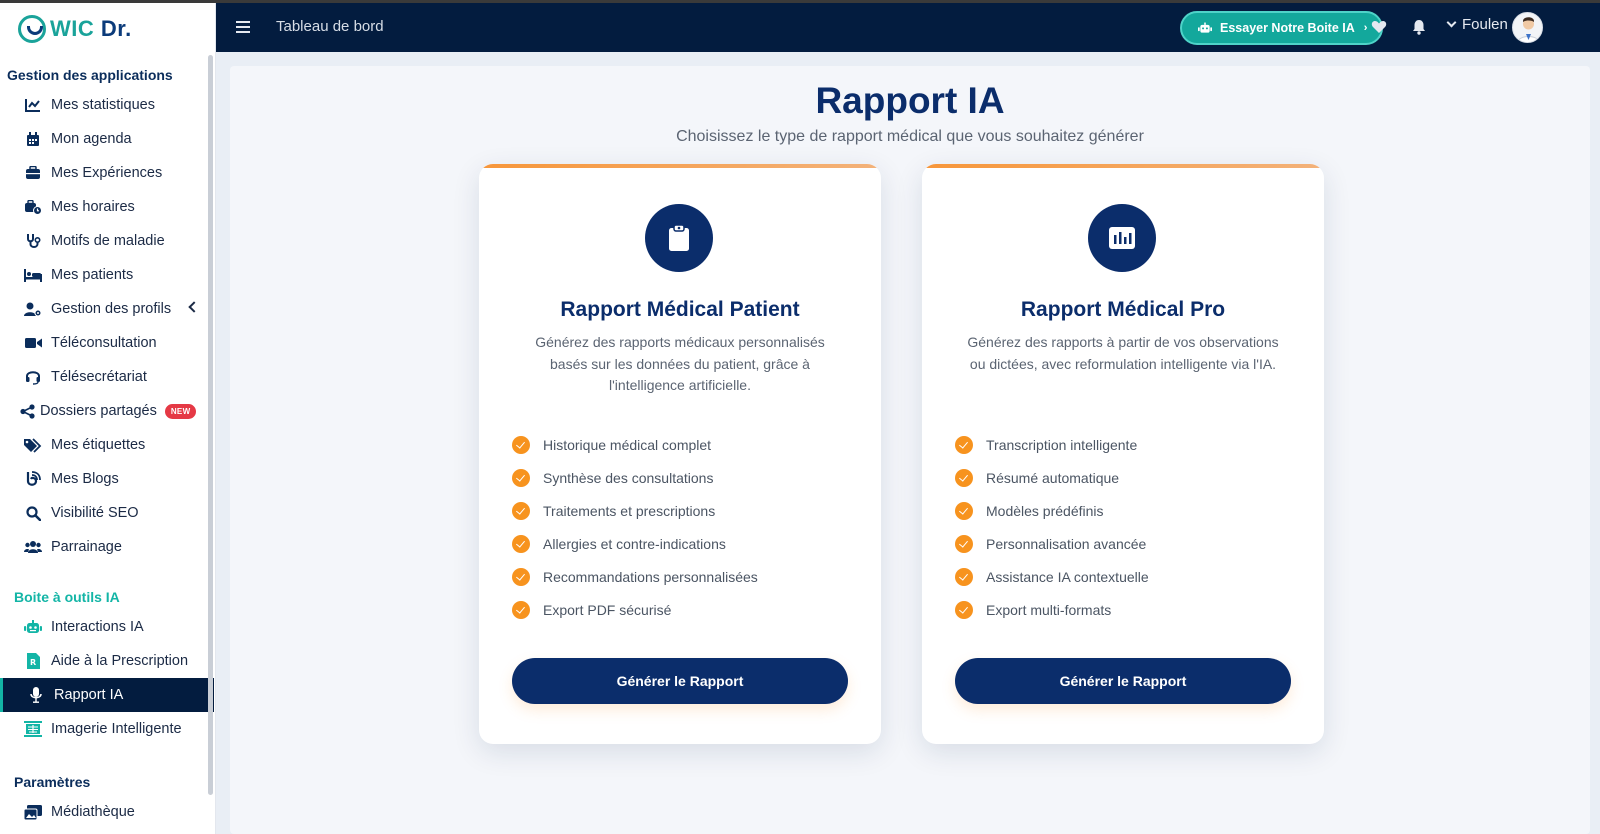  I want to click on sidebar-item-etiquettes: Mes étiquettes, so click(107, 445).